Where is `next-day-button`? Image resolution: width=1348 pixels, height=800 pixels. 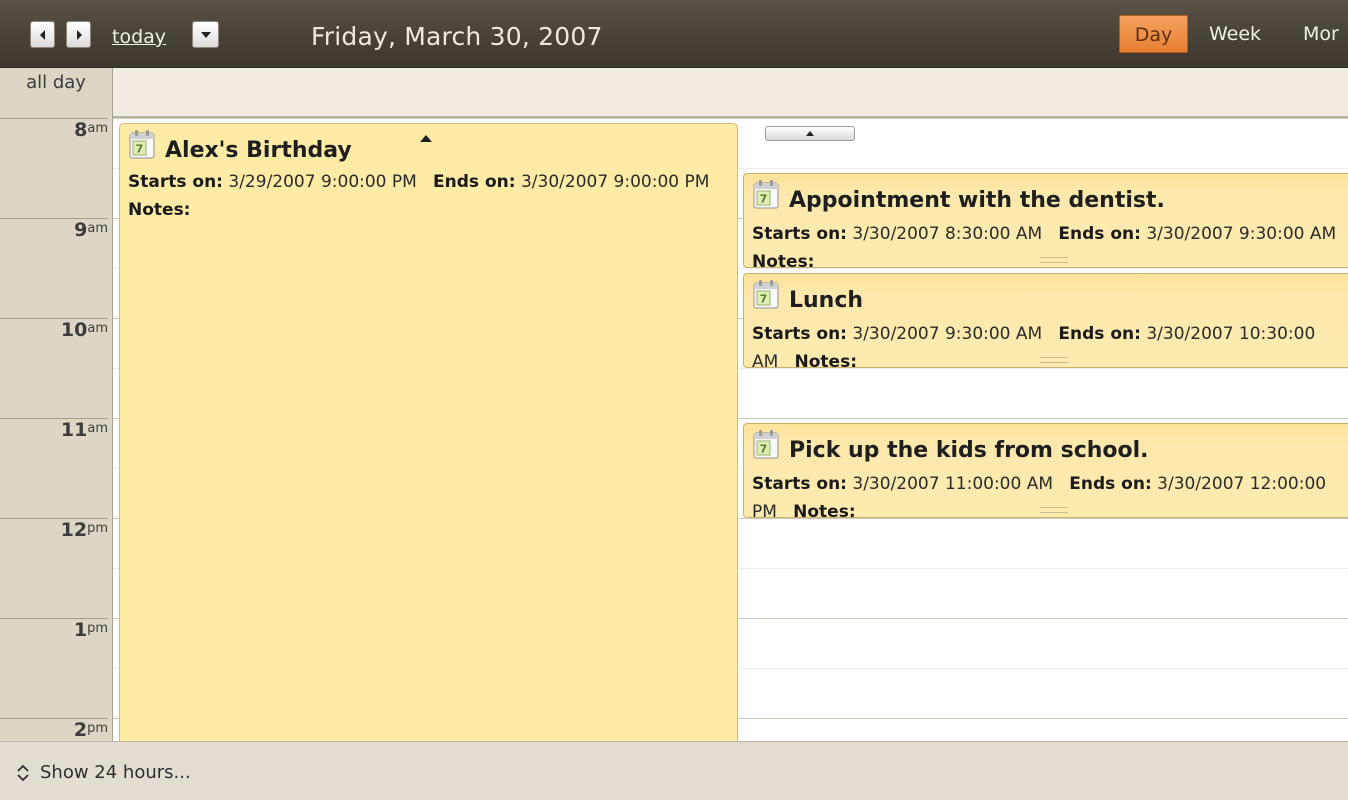 next-day-button is located at coordinates (78, 34).